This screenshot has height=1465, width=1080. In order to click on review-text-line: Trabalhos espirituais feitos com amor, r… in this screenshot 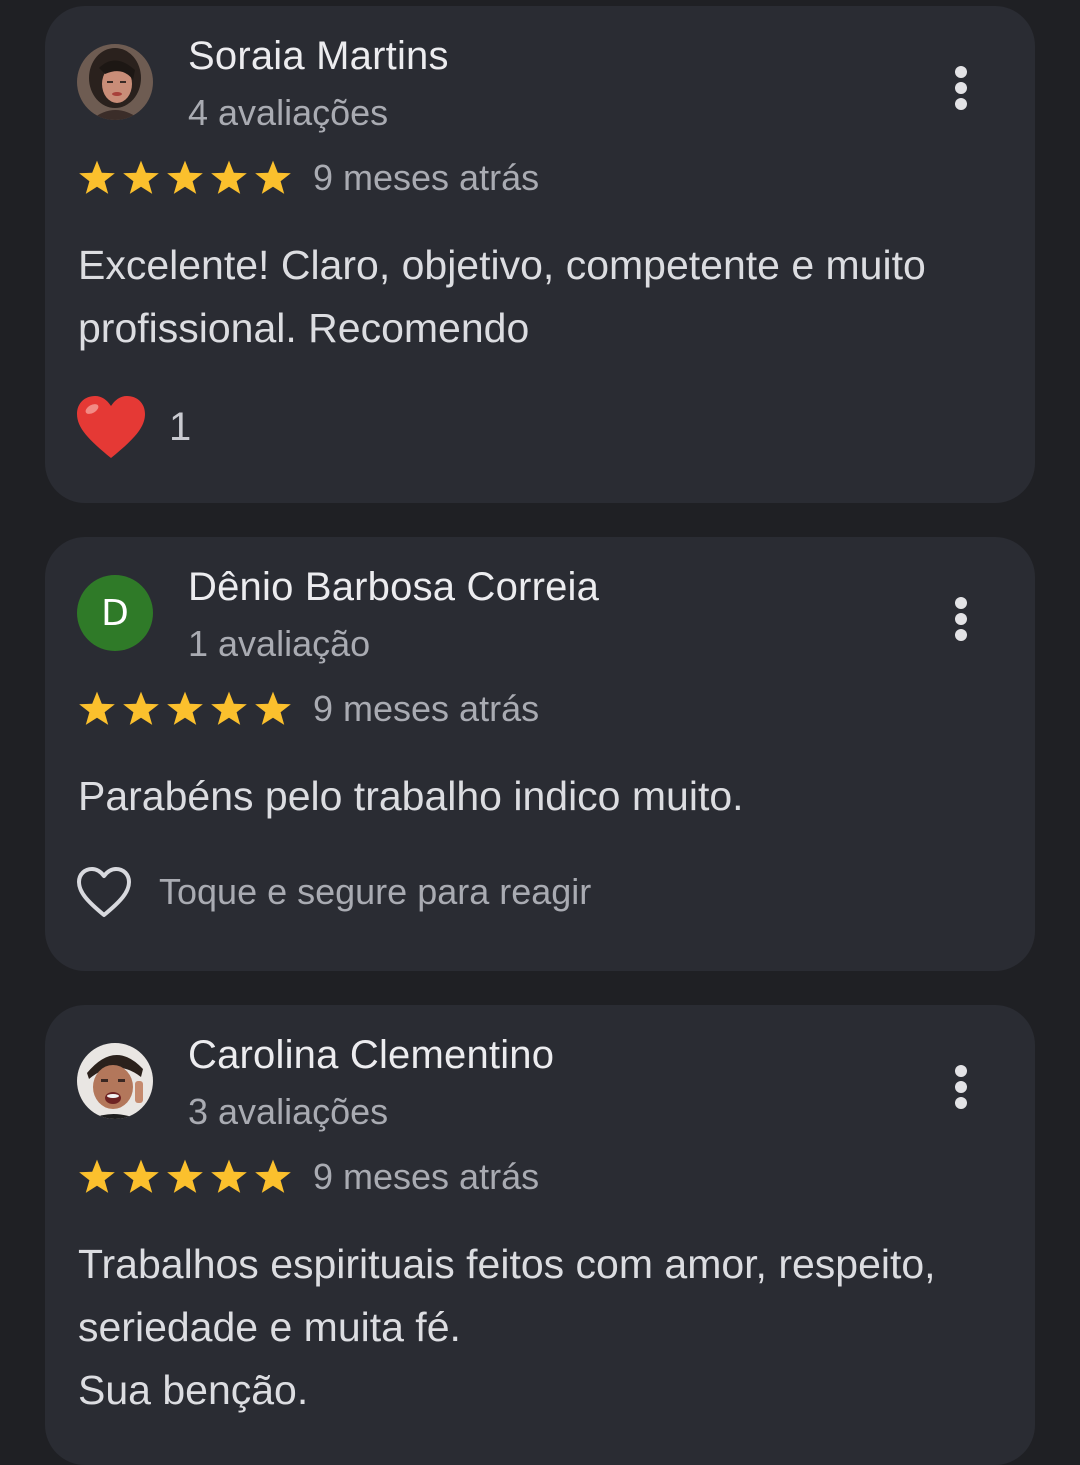, I will do `click(507, 1264)`.